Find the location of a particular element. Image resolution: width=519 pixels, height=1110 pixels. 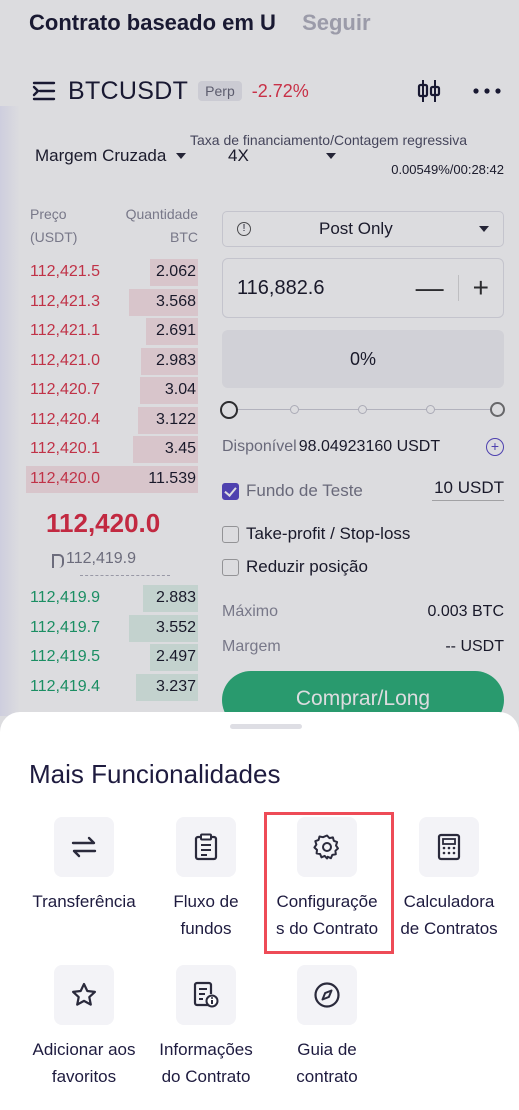

feature-contract-guide: Guia de contrato is located at coordinates (327, 1027).